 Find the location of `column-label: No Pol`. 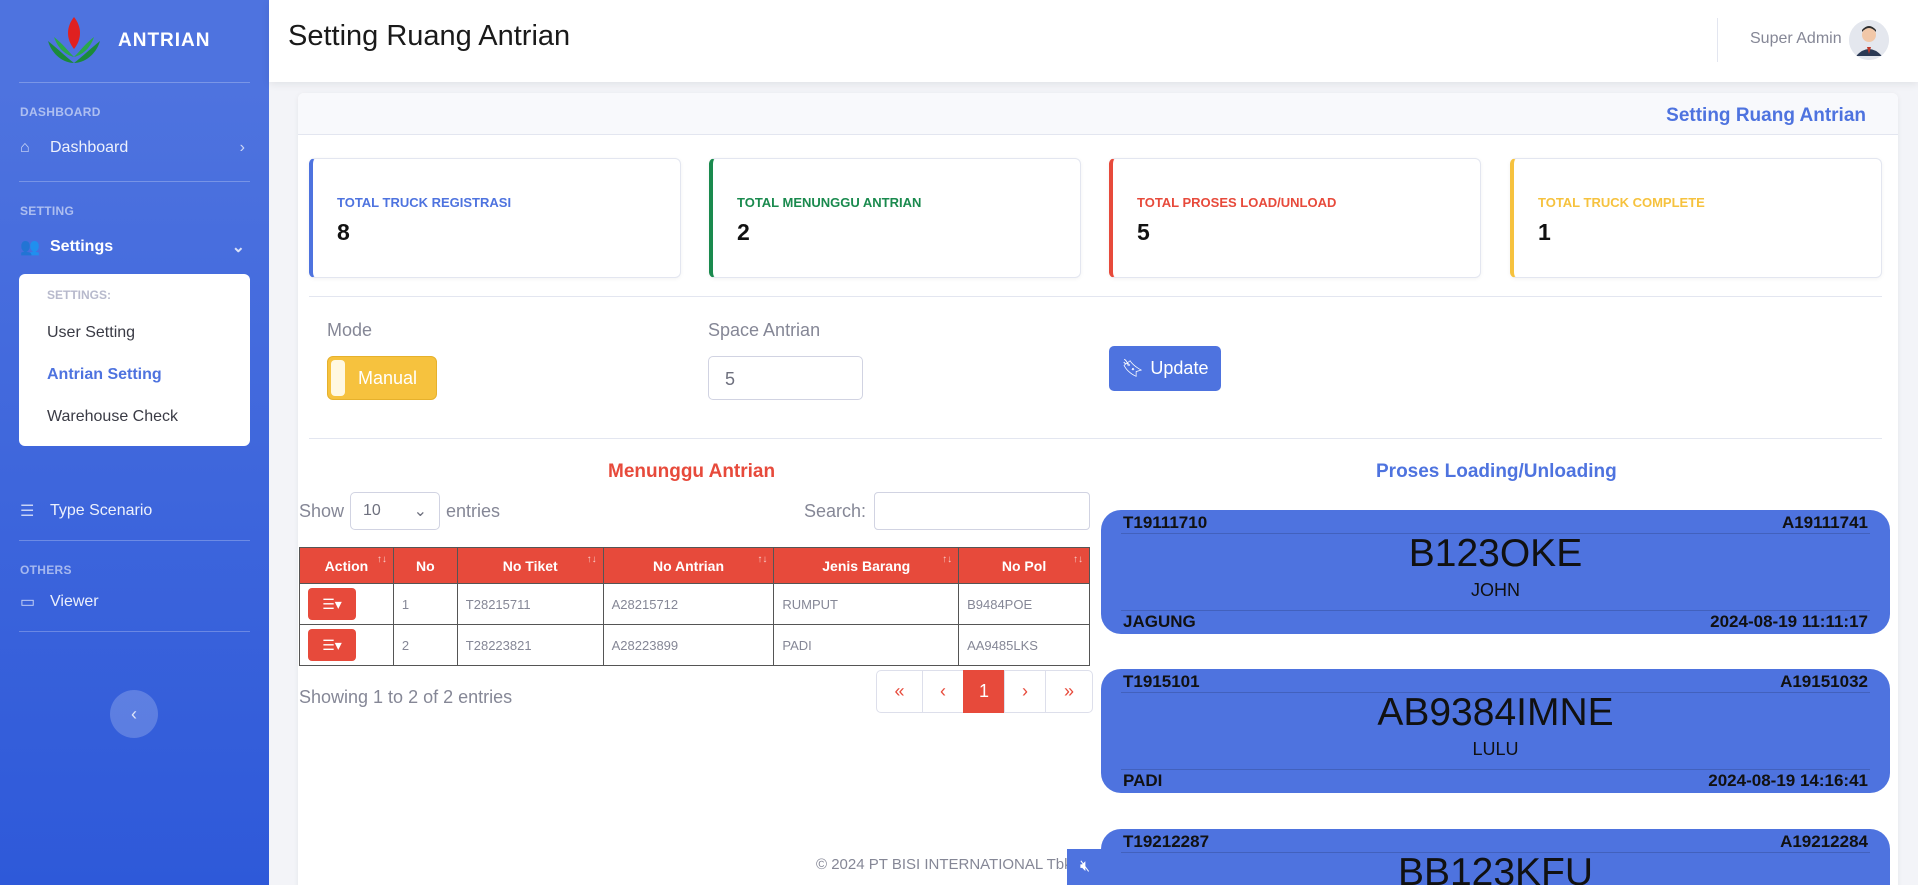

column-label: No Pol is located at coordinates (1024, 565).